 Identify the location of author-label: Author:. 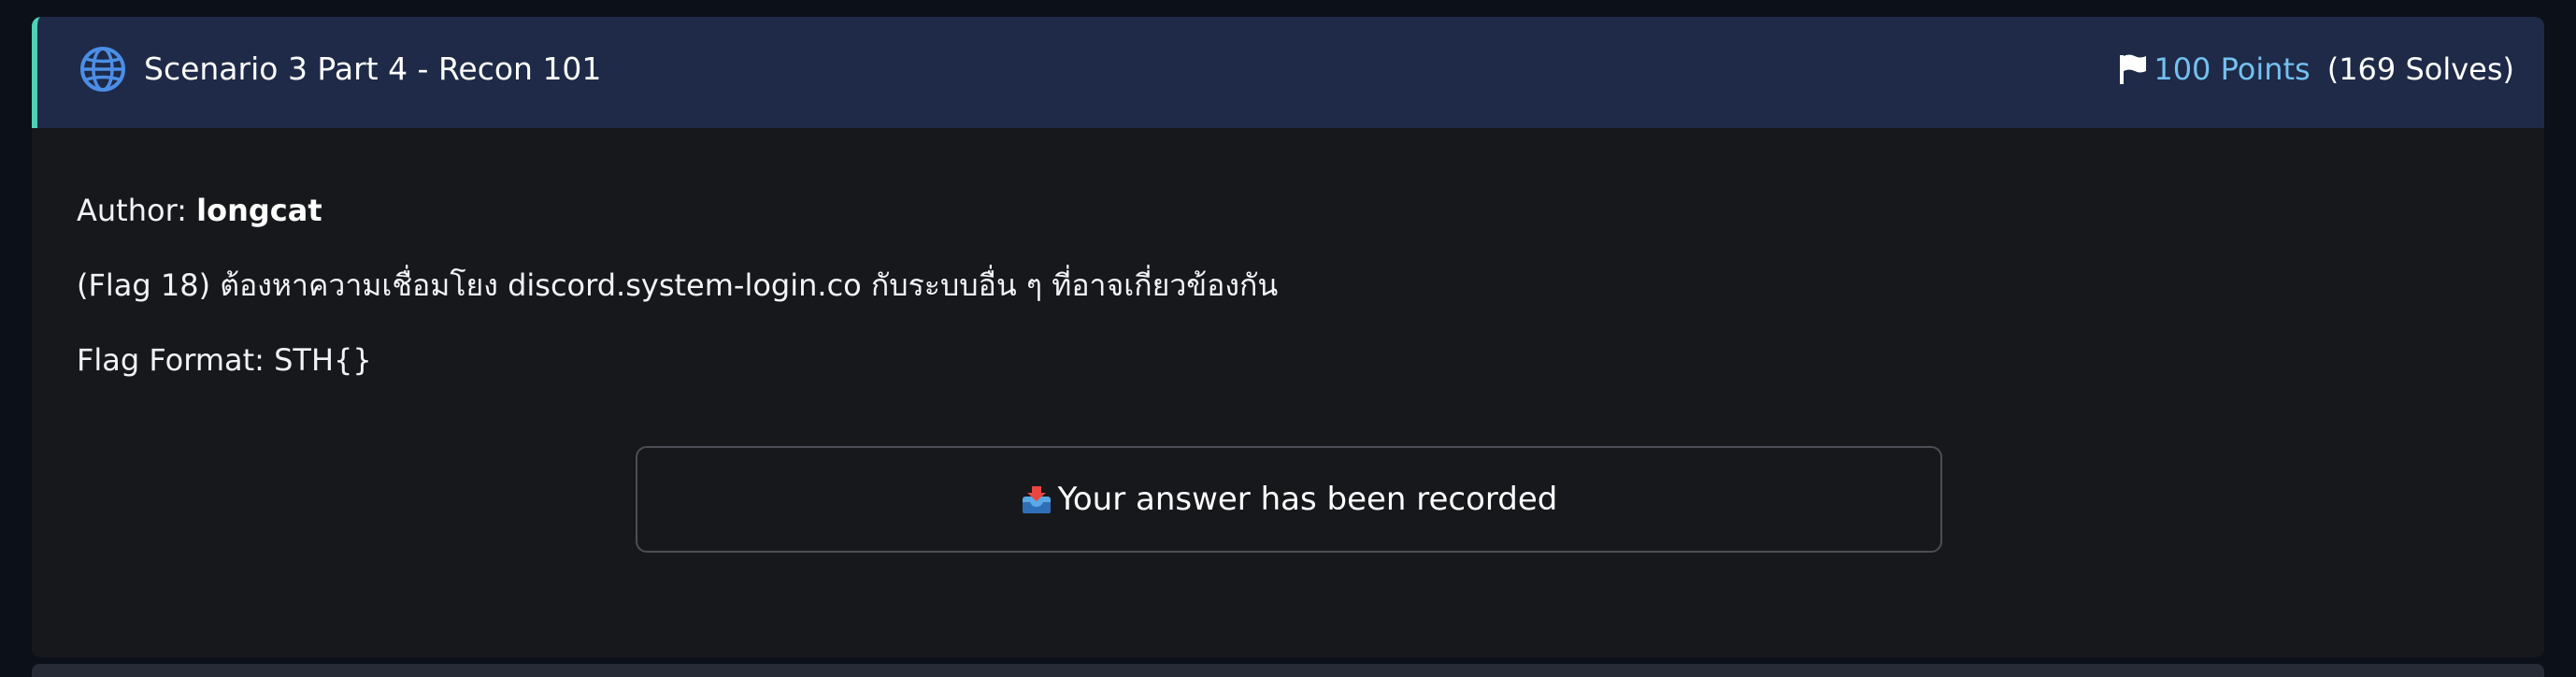
(132, 210).